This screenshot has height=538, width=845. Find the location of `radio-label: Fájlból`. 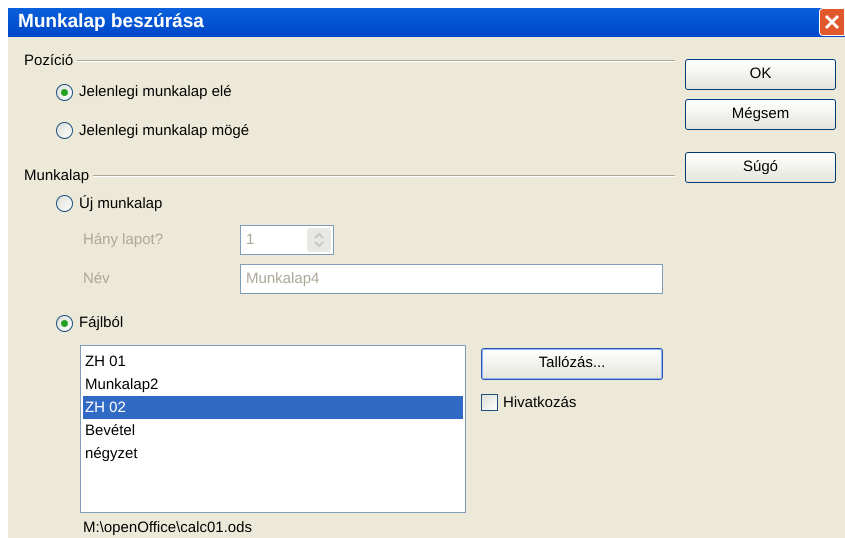

radio-label: Fájlból is located at coordinates (101, 323).